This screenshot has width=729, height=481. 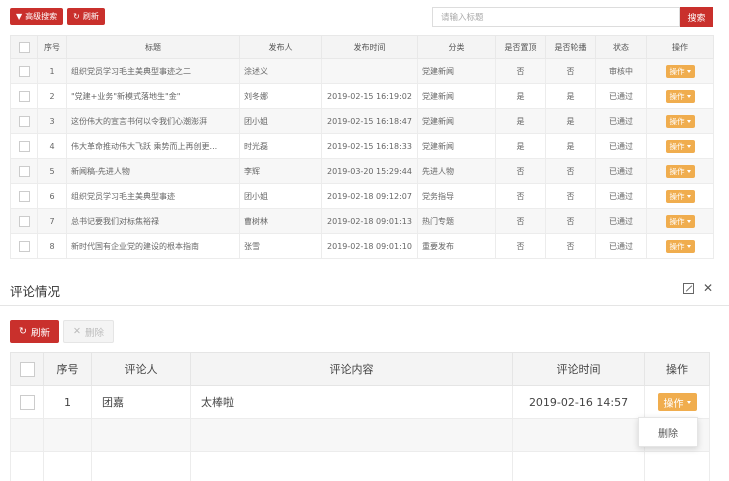 What do you see at coordinates (67, 369) in the screenshot?
I see `col-header: 序号` at bounding box center [67, 369].